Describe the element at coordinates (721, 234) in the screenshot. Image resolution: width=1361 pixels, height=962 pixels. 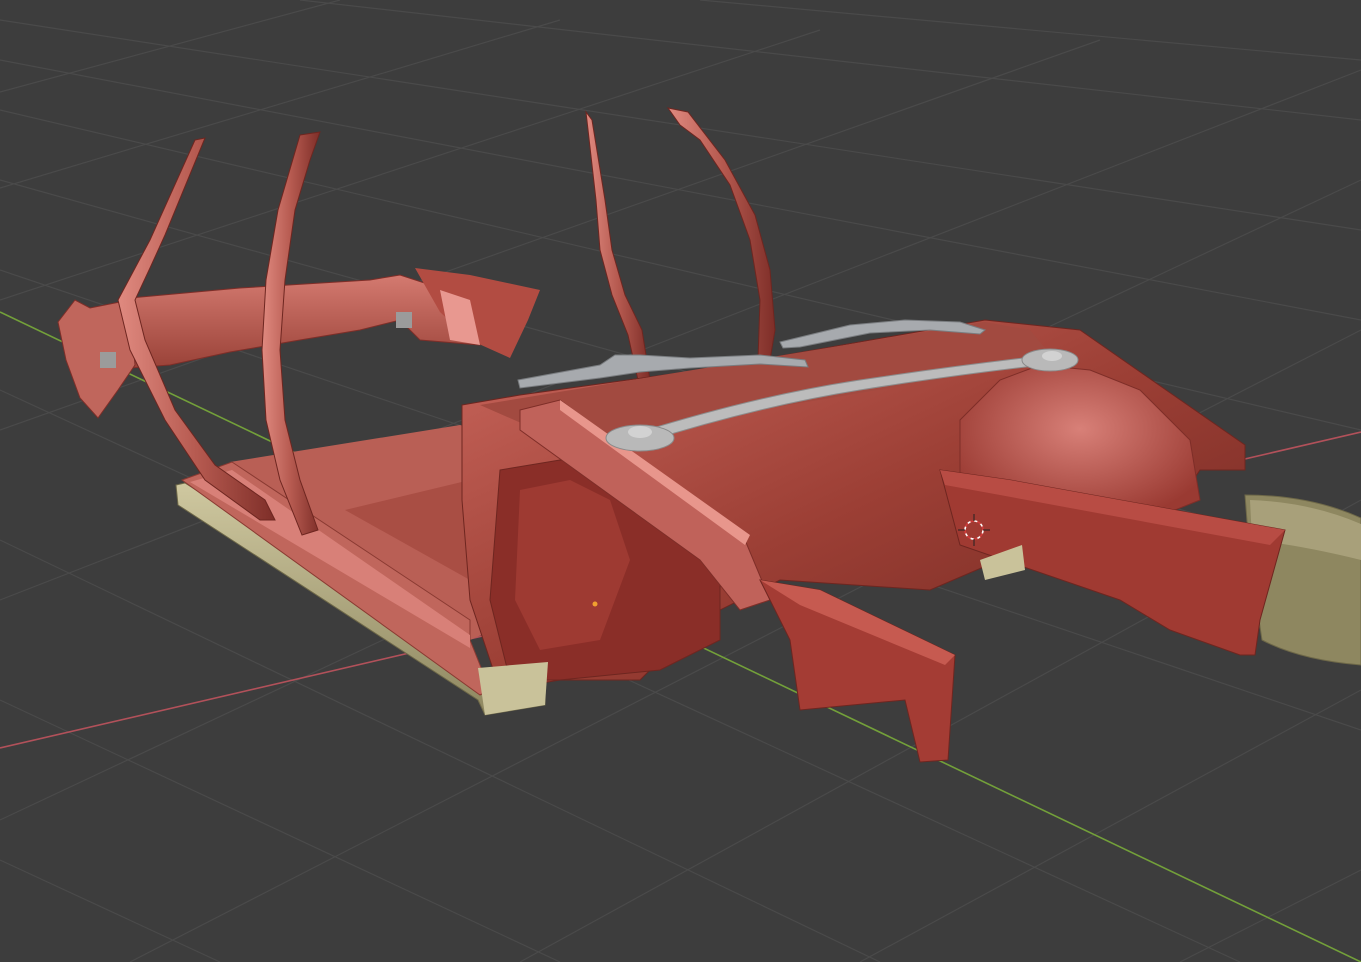
I see `b-pillar-right` at that location.